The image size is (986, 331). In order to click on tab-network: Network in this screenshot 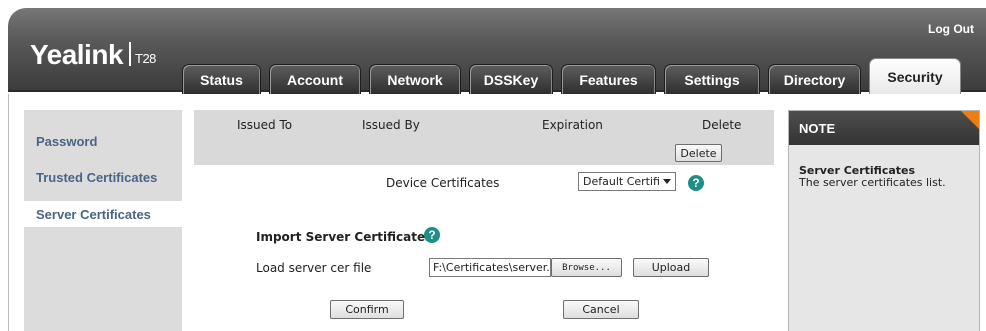, I will do `click(415, 79)`.